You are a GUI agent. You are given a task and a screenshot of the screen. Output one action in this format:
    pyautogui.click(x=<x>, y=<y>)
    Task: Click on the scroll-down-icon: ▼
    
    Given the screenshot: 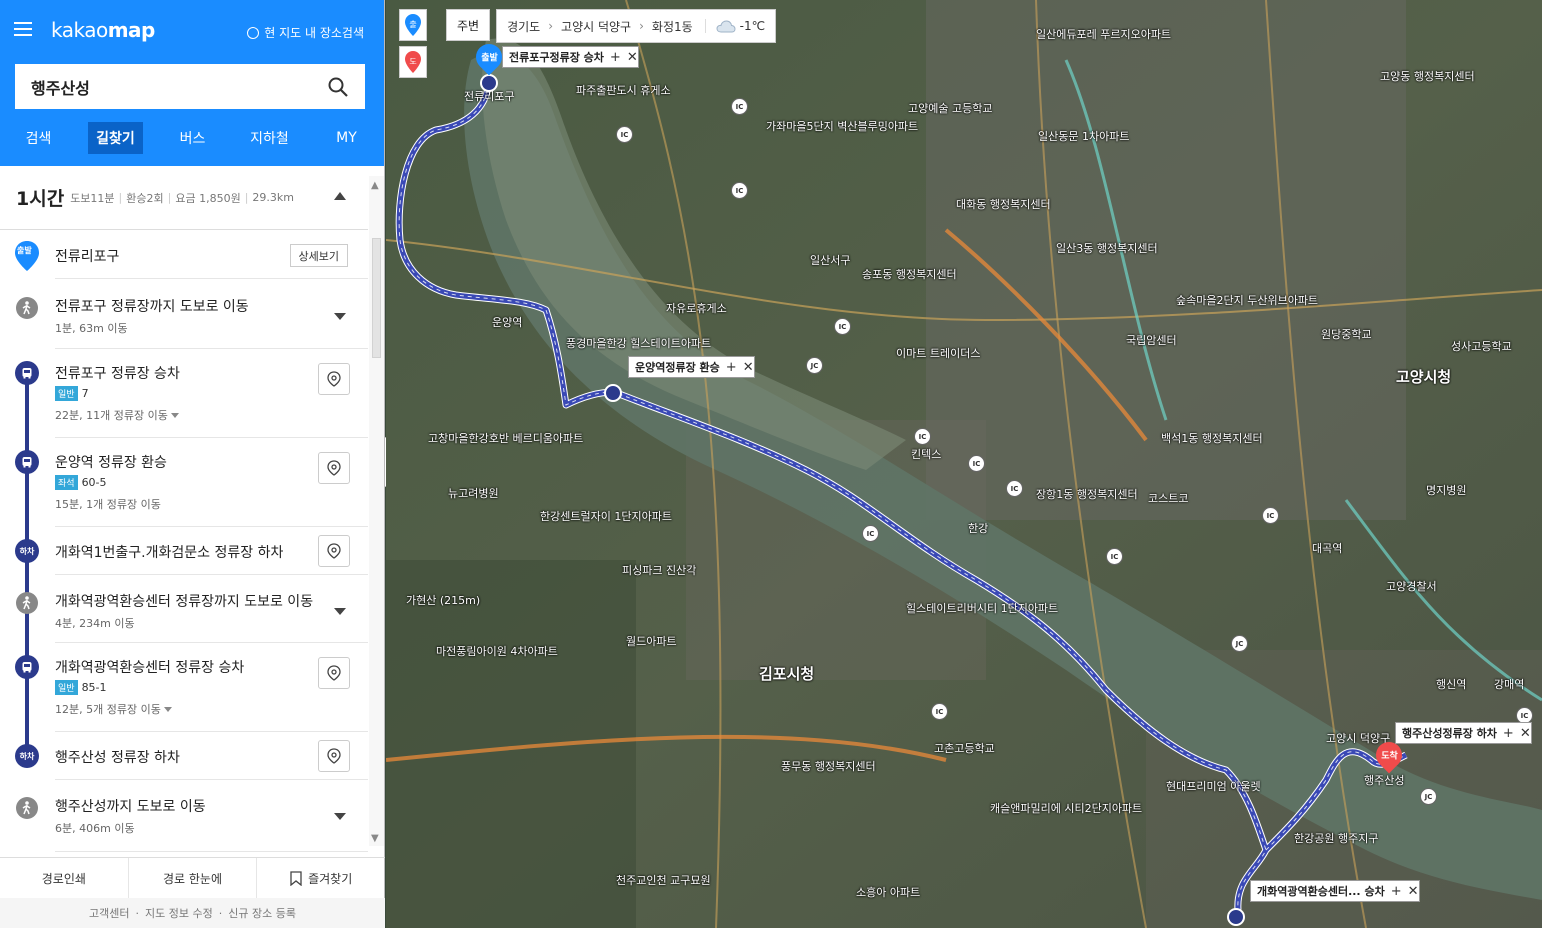 What is the action you would take?
    pyautogui.click(x=375, y=838)
    